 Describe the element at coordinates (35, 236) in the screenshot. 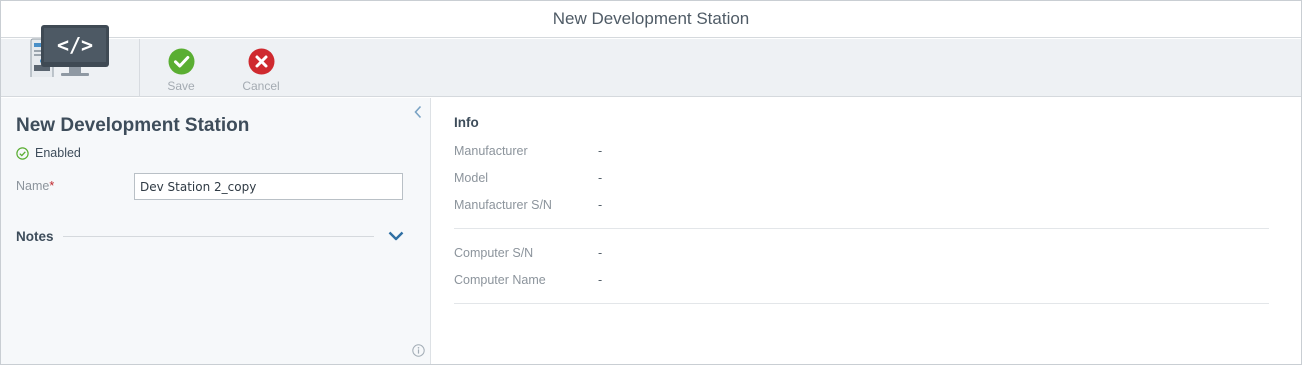

I see `notes-label: Notes` at that location.